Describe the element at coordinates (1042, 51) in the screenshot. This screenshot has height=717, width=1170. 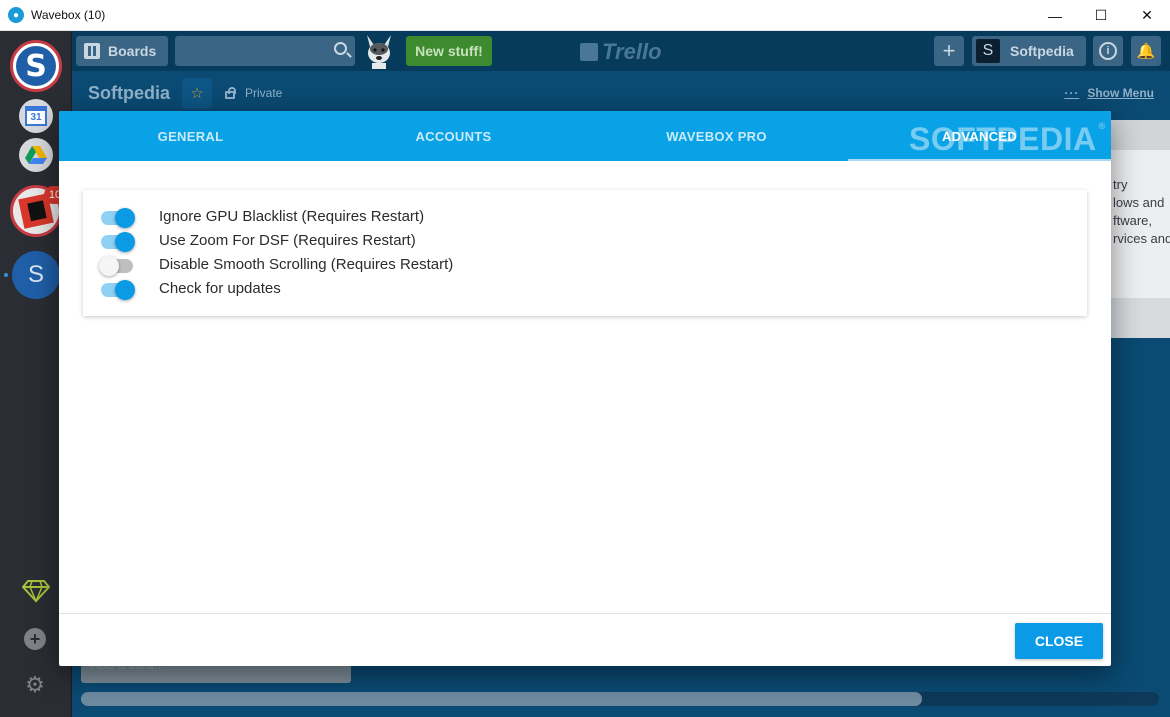
I see `user-name: Softpedia` at that location.